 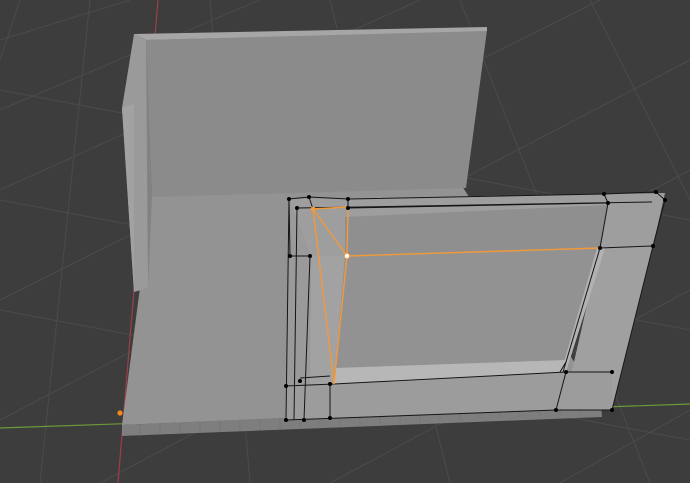 I want to click on selected-vertex, so click(x=313, y=209).